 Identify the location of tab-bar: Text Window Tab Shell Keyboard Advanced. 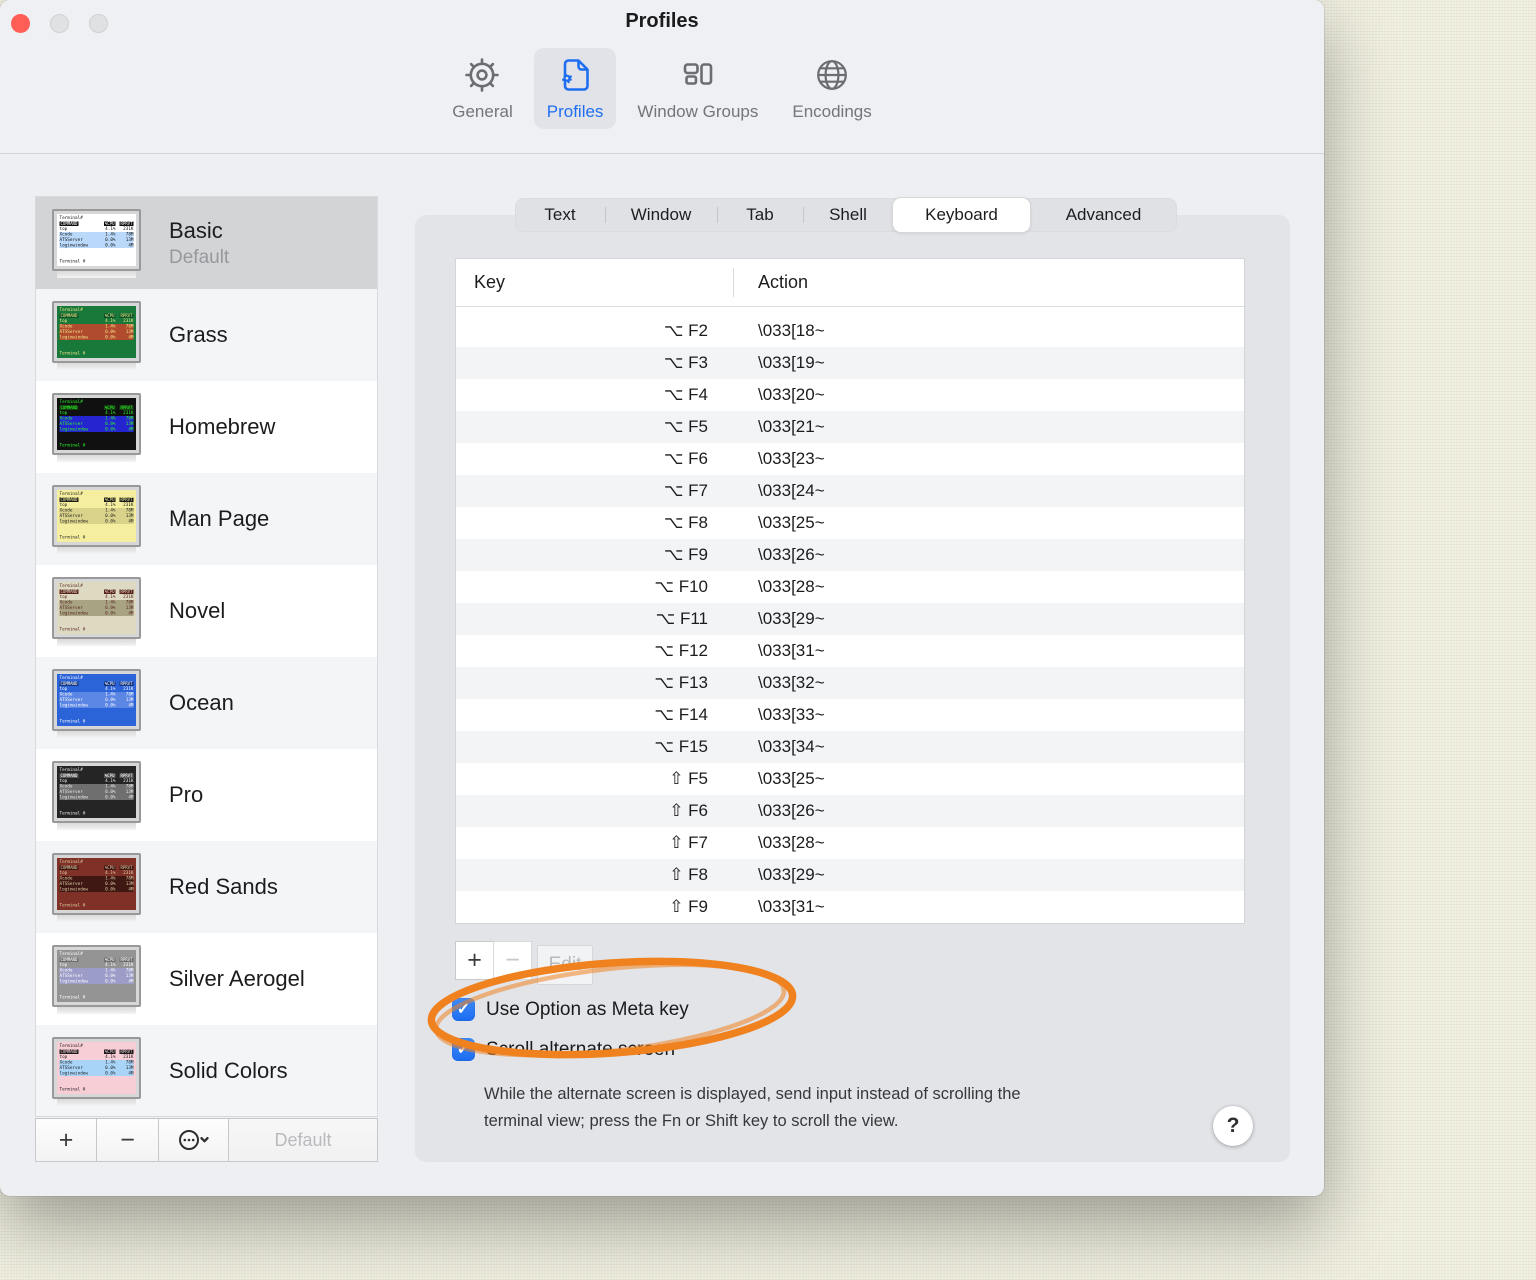
(846, 215).